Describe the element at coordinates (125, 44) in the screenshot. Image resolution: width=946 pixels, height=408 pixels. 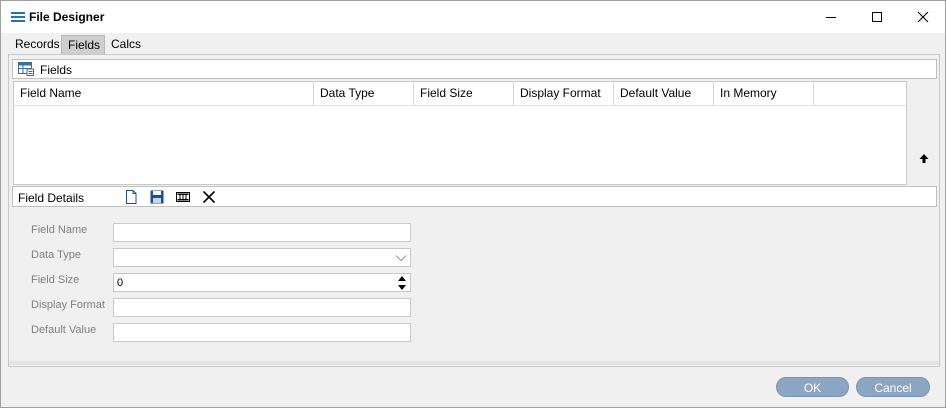
I see `tab-calcs: Calcs` at that location.